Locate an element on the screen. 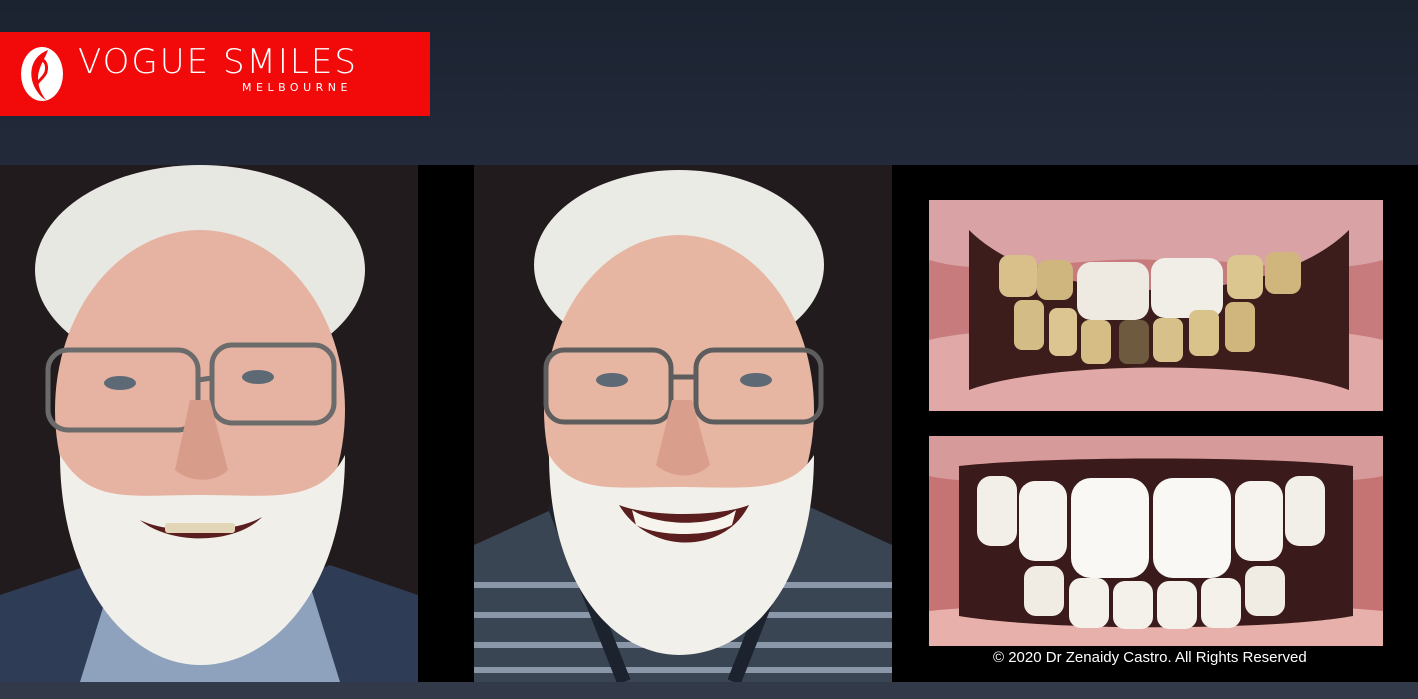 The width and height of the screenshot is (1418, 699). brand-city: MELBOURNE is located at coordinates (297, 87).